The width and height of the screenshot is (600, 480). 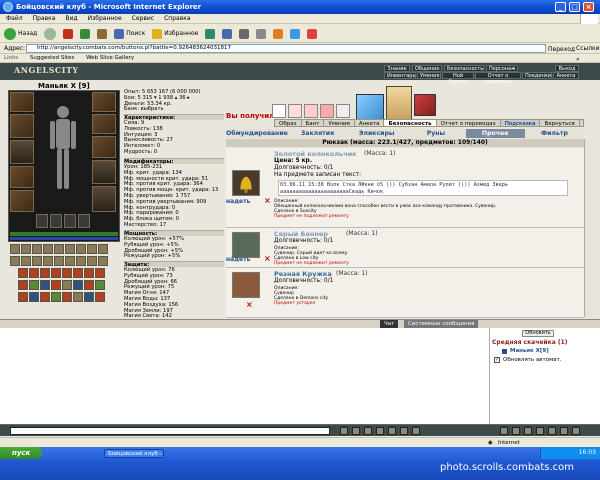 What do you see at coordinates (410, 123) in the screenshot?
I see `tab-security: Безопасность` at bounding box center [410, 123].